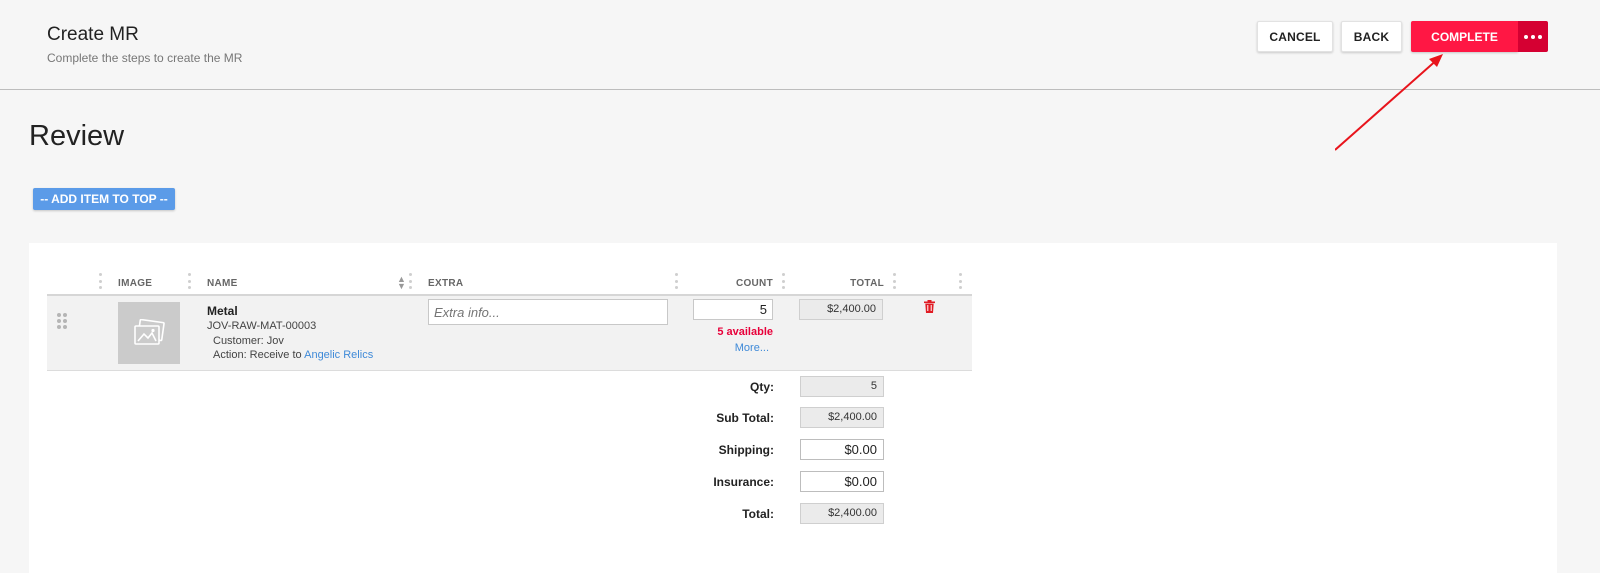  I want to click on sort-icon: ▲ ▼, so click(401, 283).